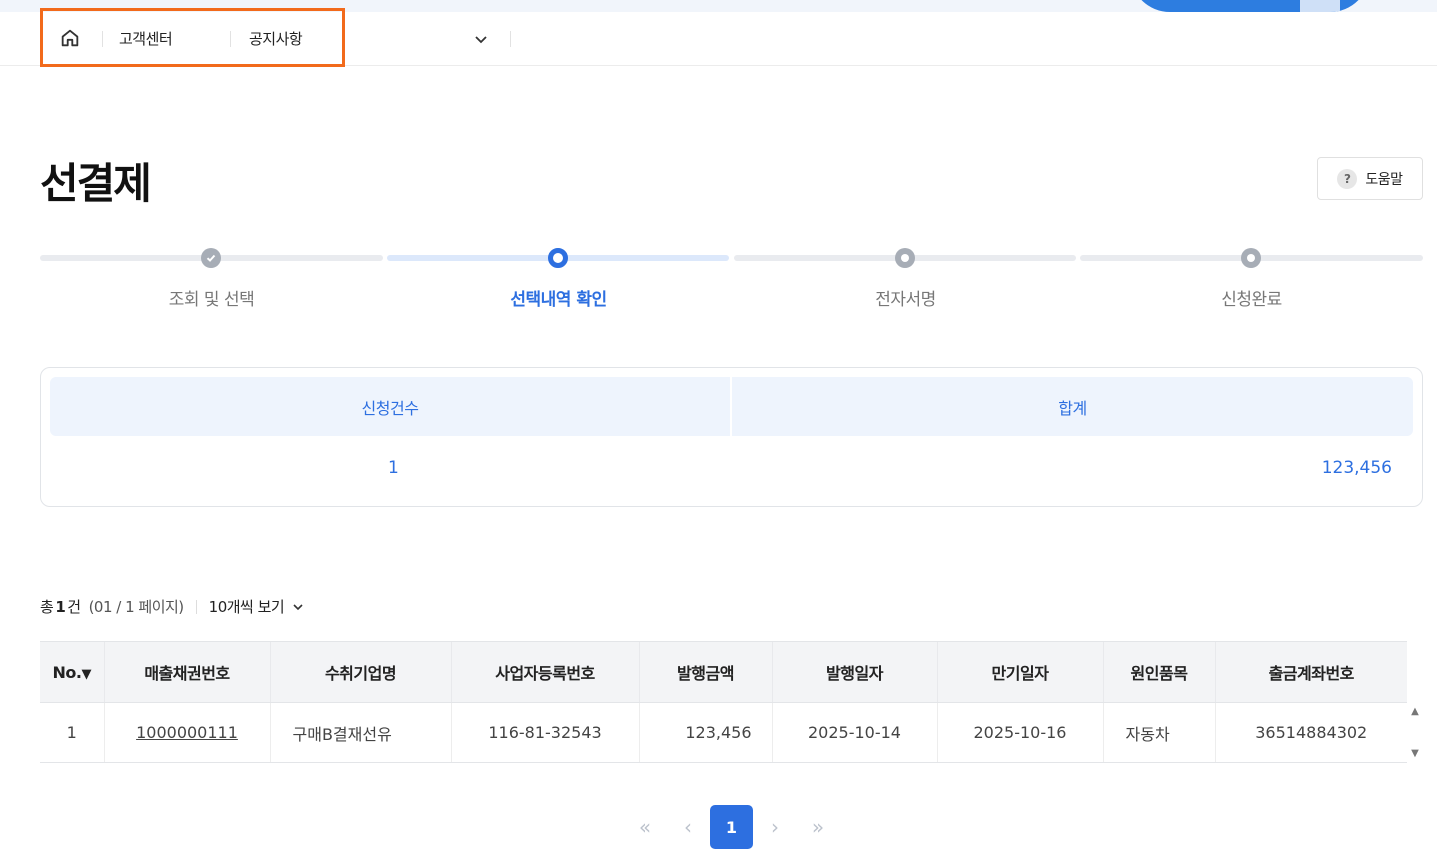 The height and width of the screenshot is (860, 1437). I want to click on cell-amount: 123,456, so click(705, 732).